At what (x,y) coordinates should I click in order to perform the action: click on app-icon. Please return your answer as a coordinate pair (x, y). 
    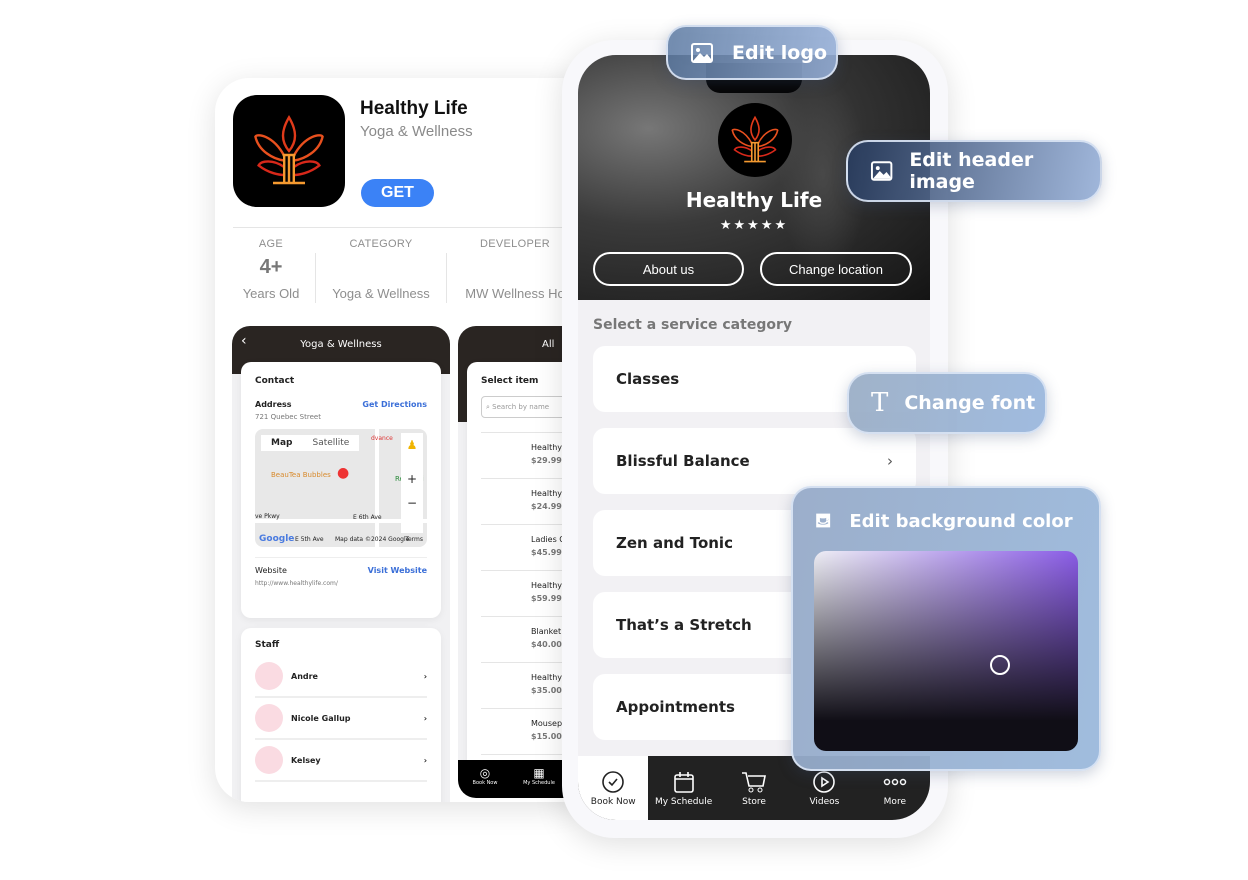
    Looking at the image, I should click on (289, 151).